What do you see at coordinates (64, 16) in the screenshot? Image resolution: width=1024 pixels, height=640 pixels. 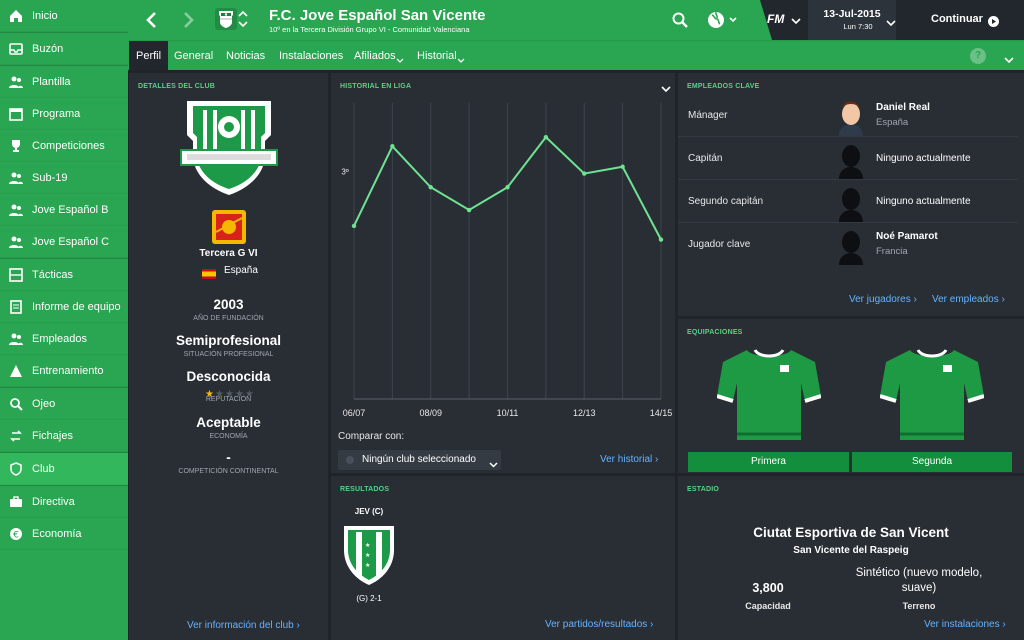 I see `sidebar-item-inicio: Inicio` at bounding box center [64, 16].